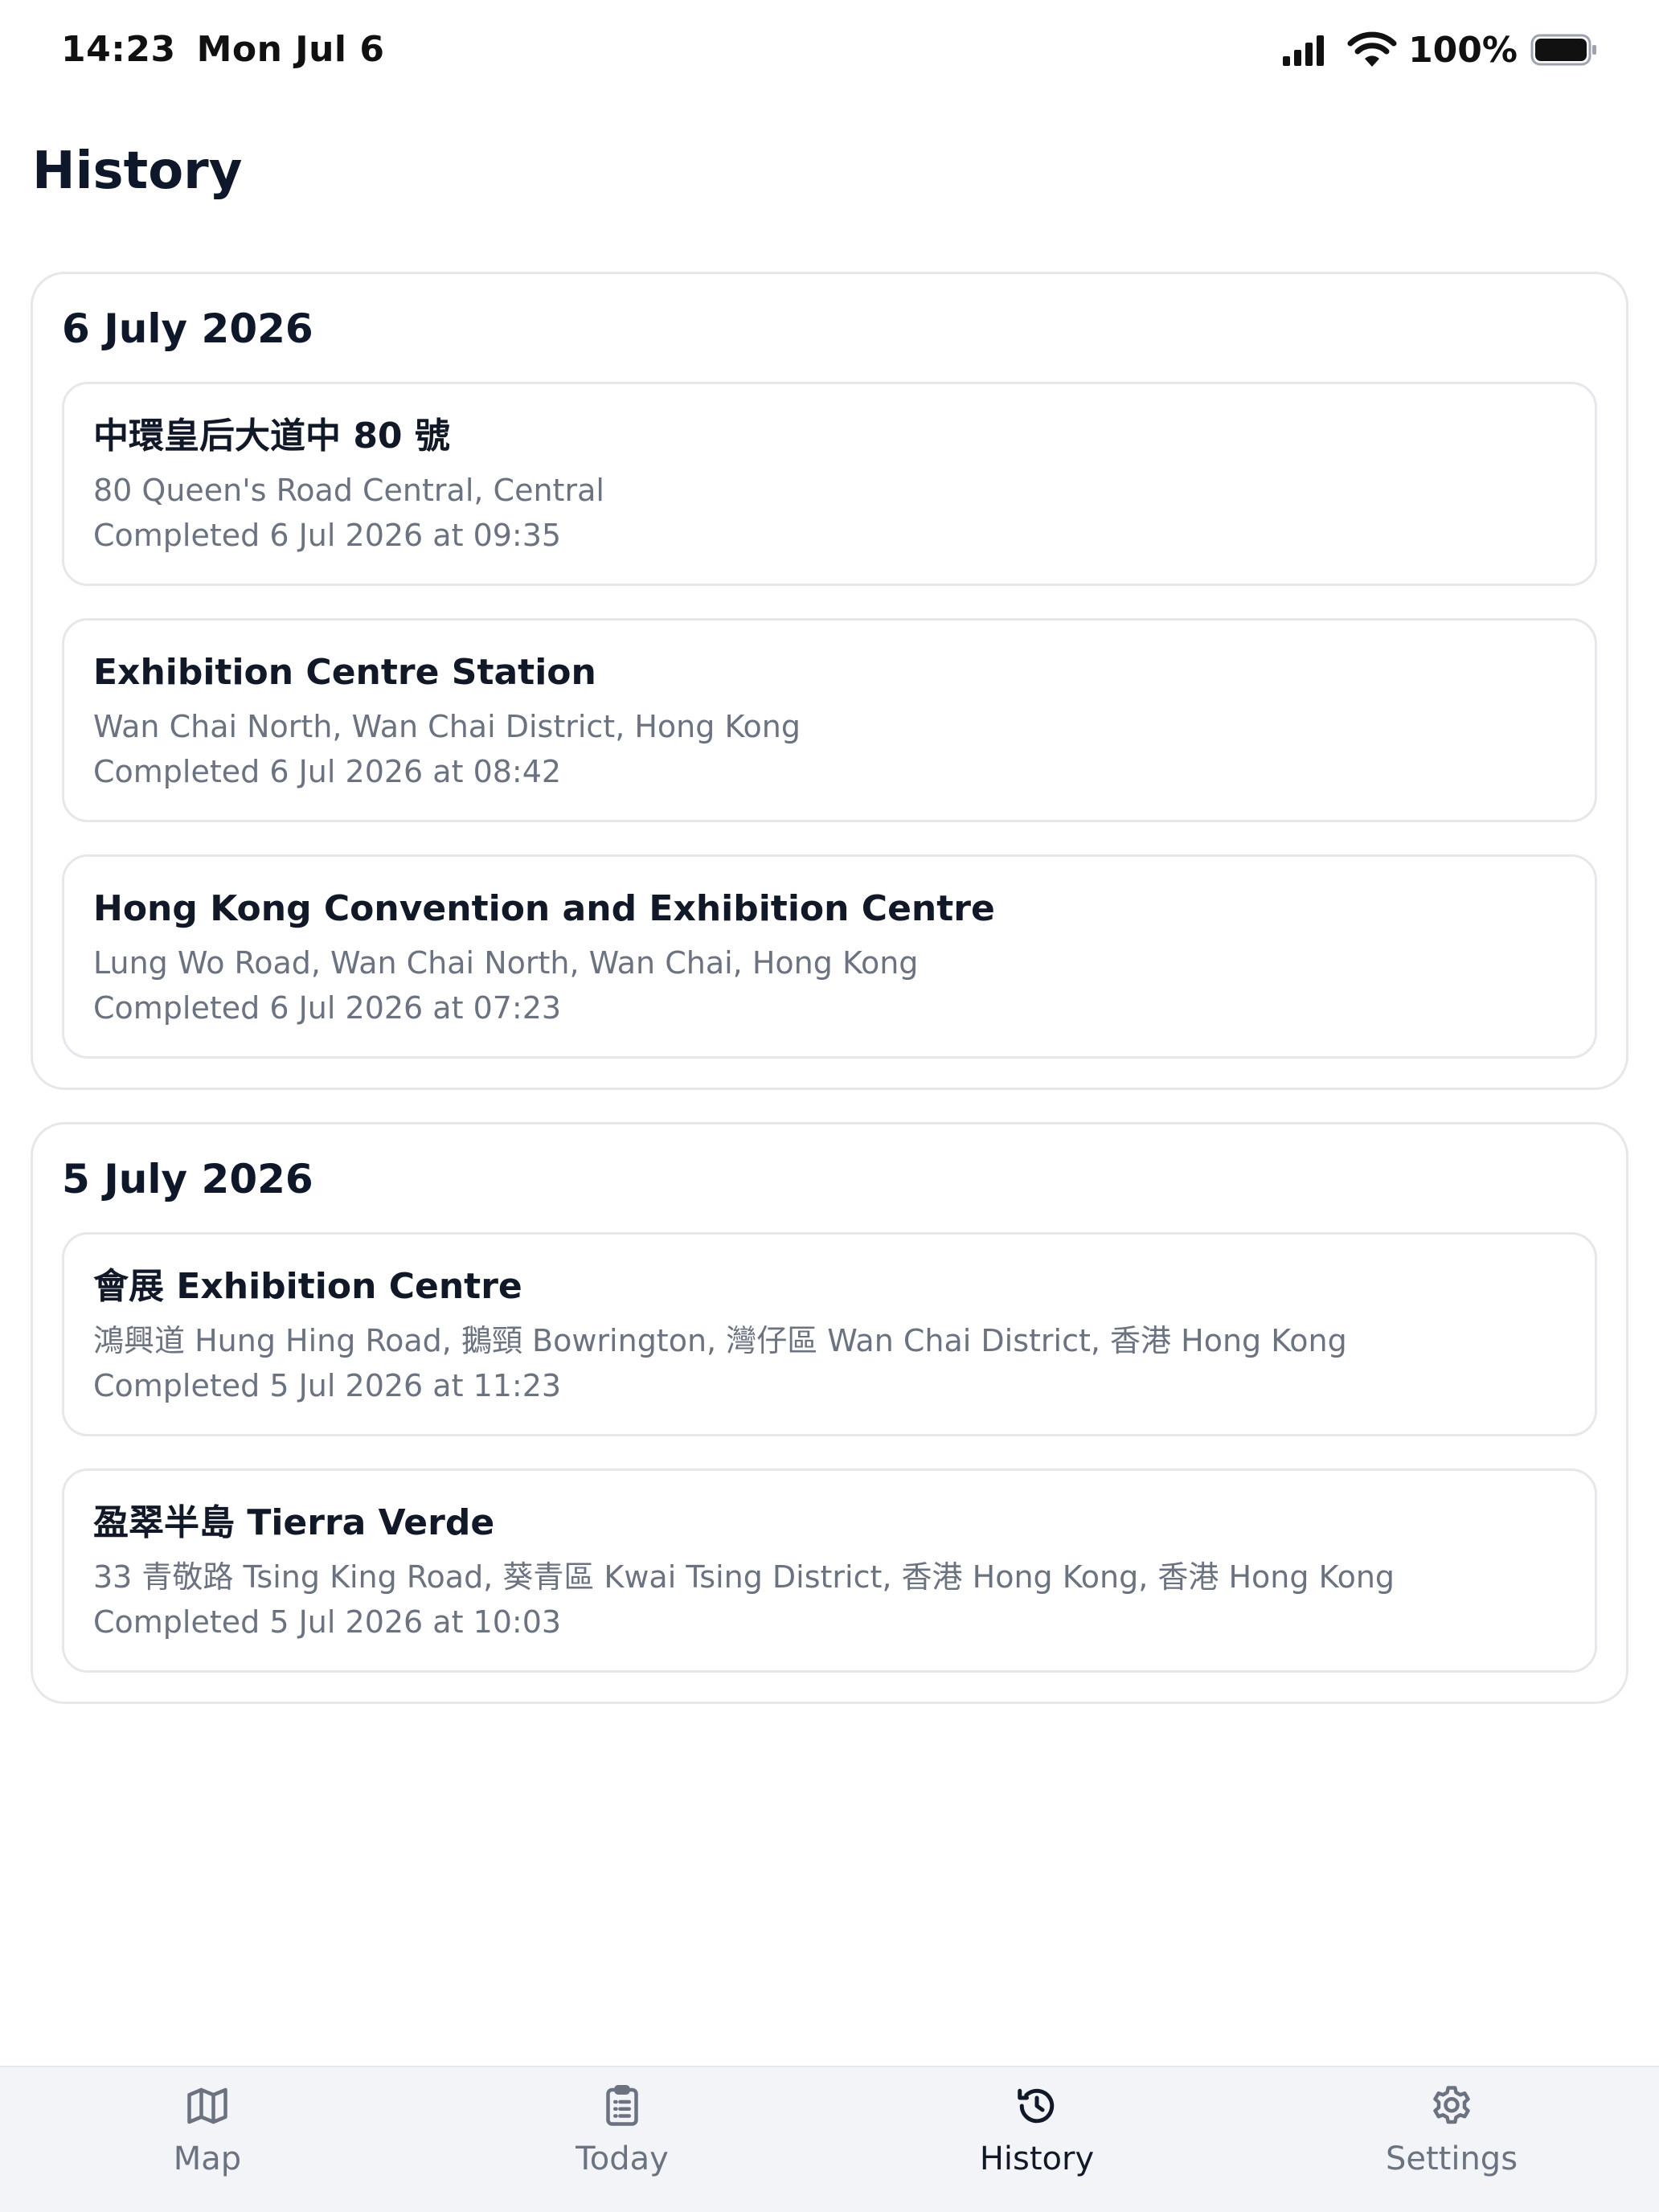  Describe the element at coordinates (622, 2158) in the screenshot. I see `tab-label: Today` at that location.